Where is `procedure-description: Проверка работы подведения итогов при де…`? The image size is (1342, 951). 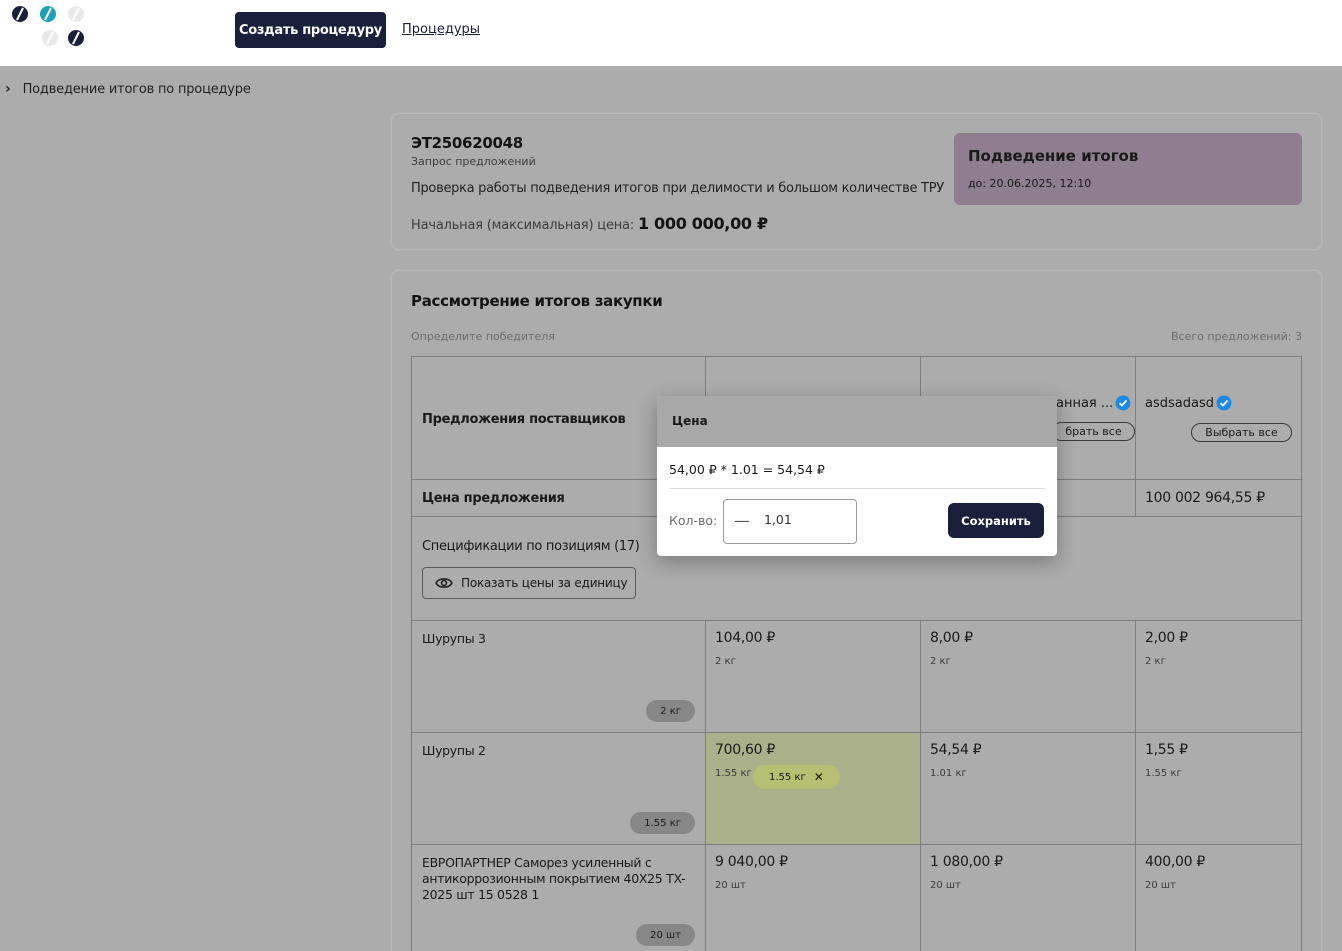 procedure-description: Проверка работы подведения итогов при де… is located at coordinates (677, 188).